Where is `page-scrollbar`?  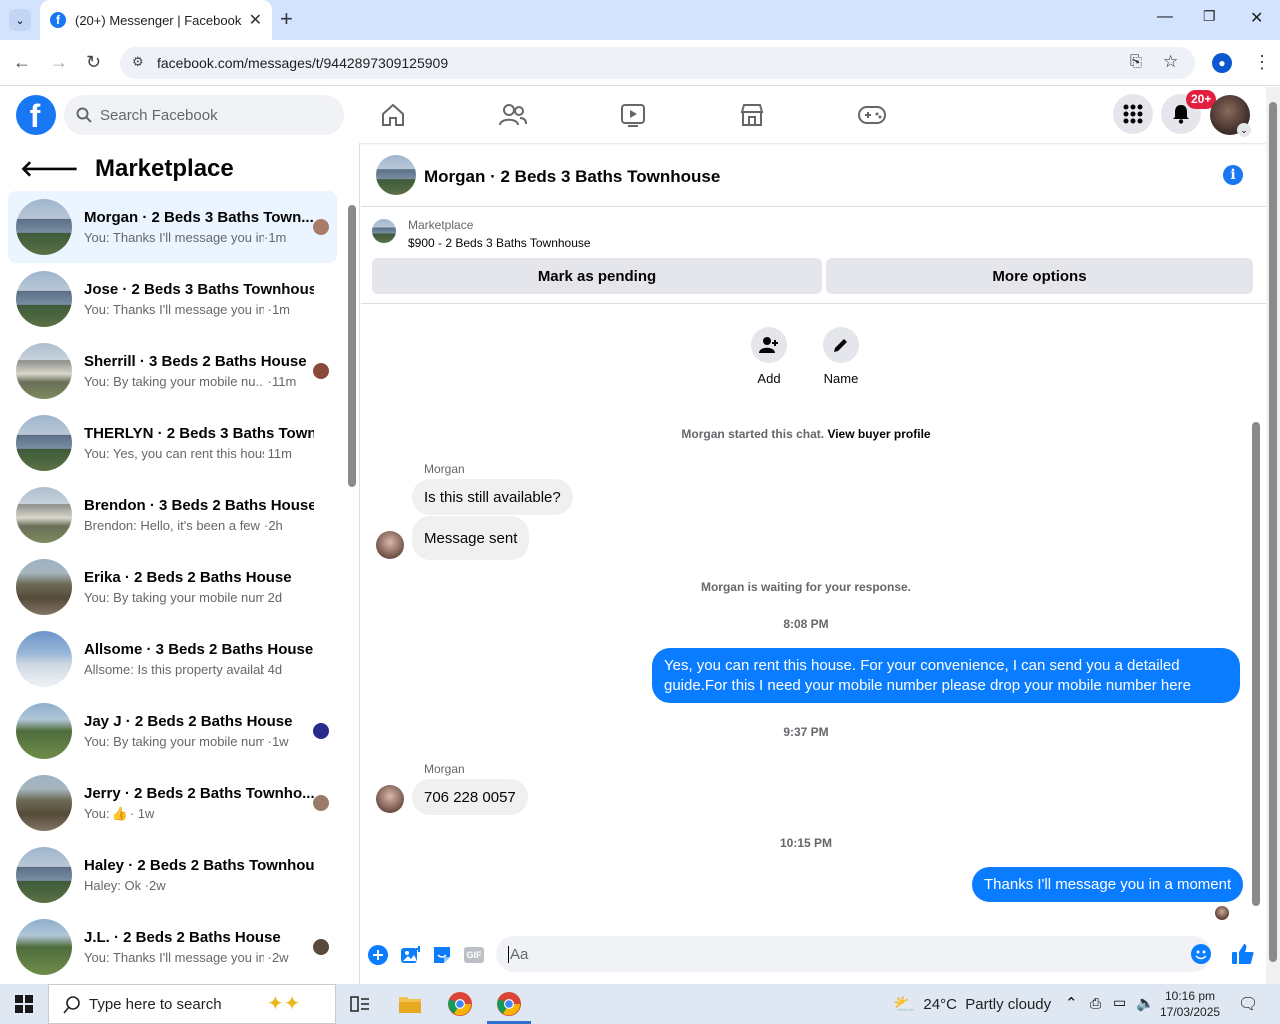
page-scrollbar is located at coordinates (1273, 535).